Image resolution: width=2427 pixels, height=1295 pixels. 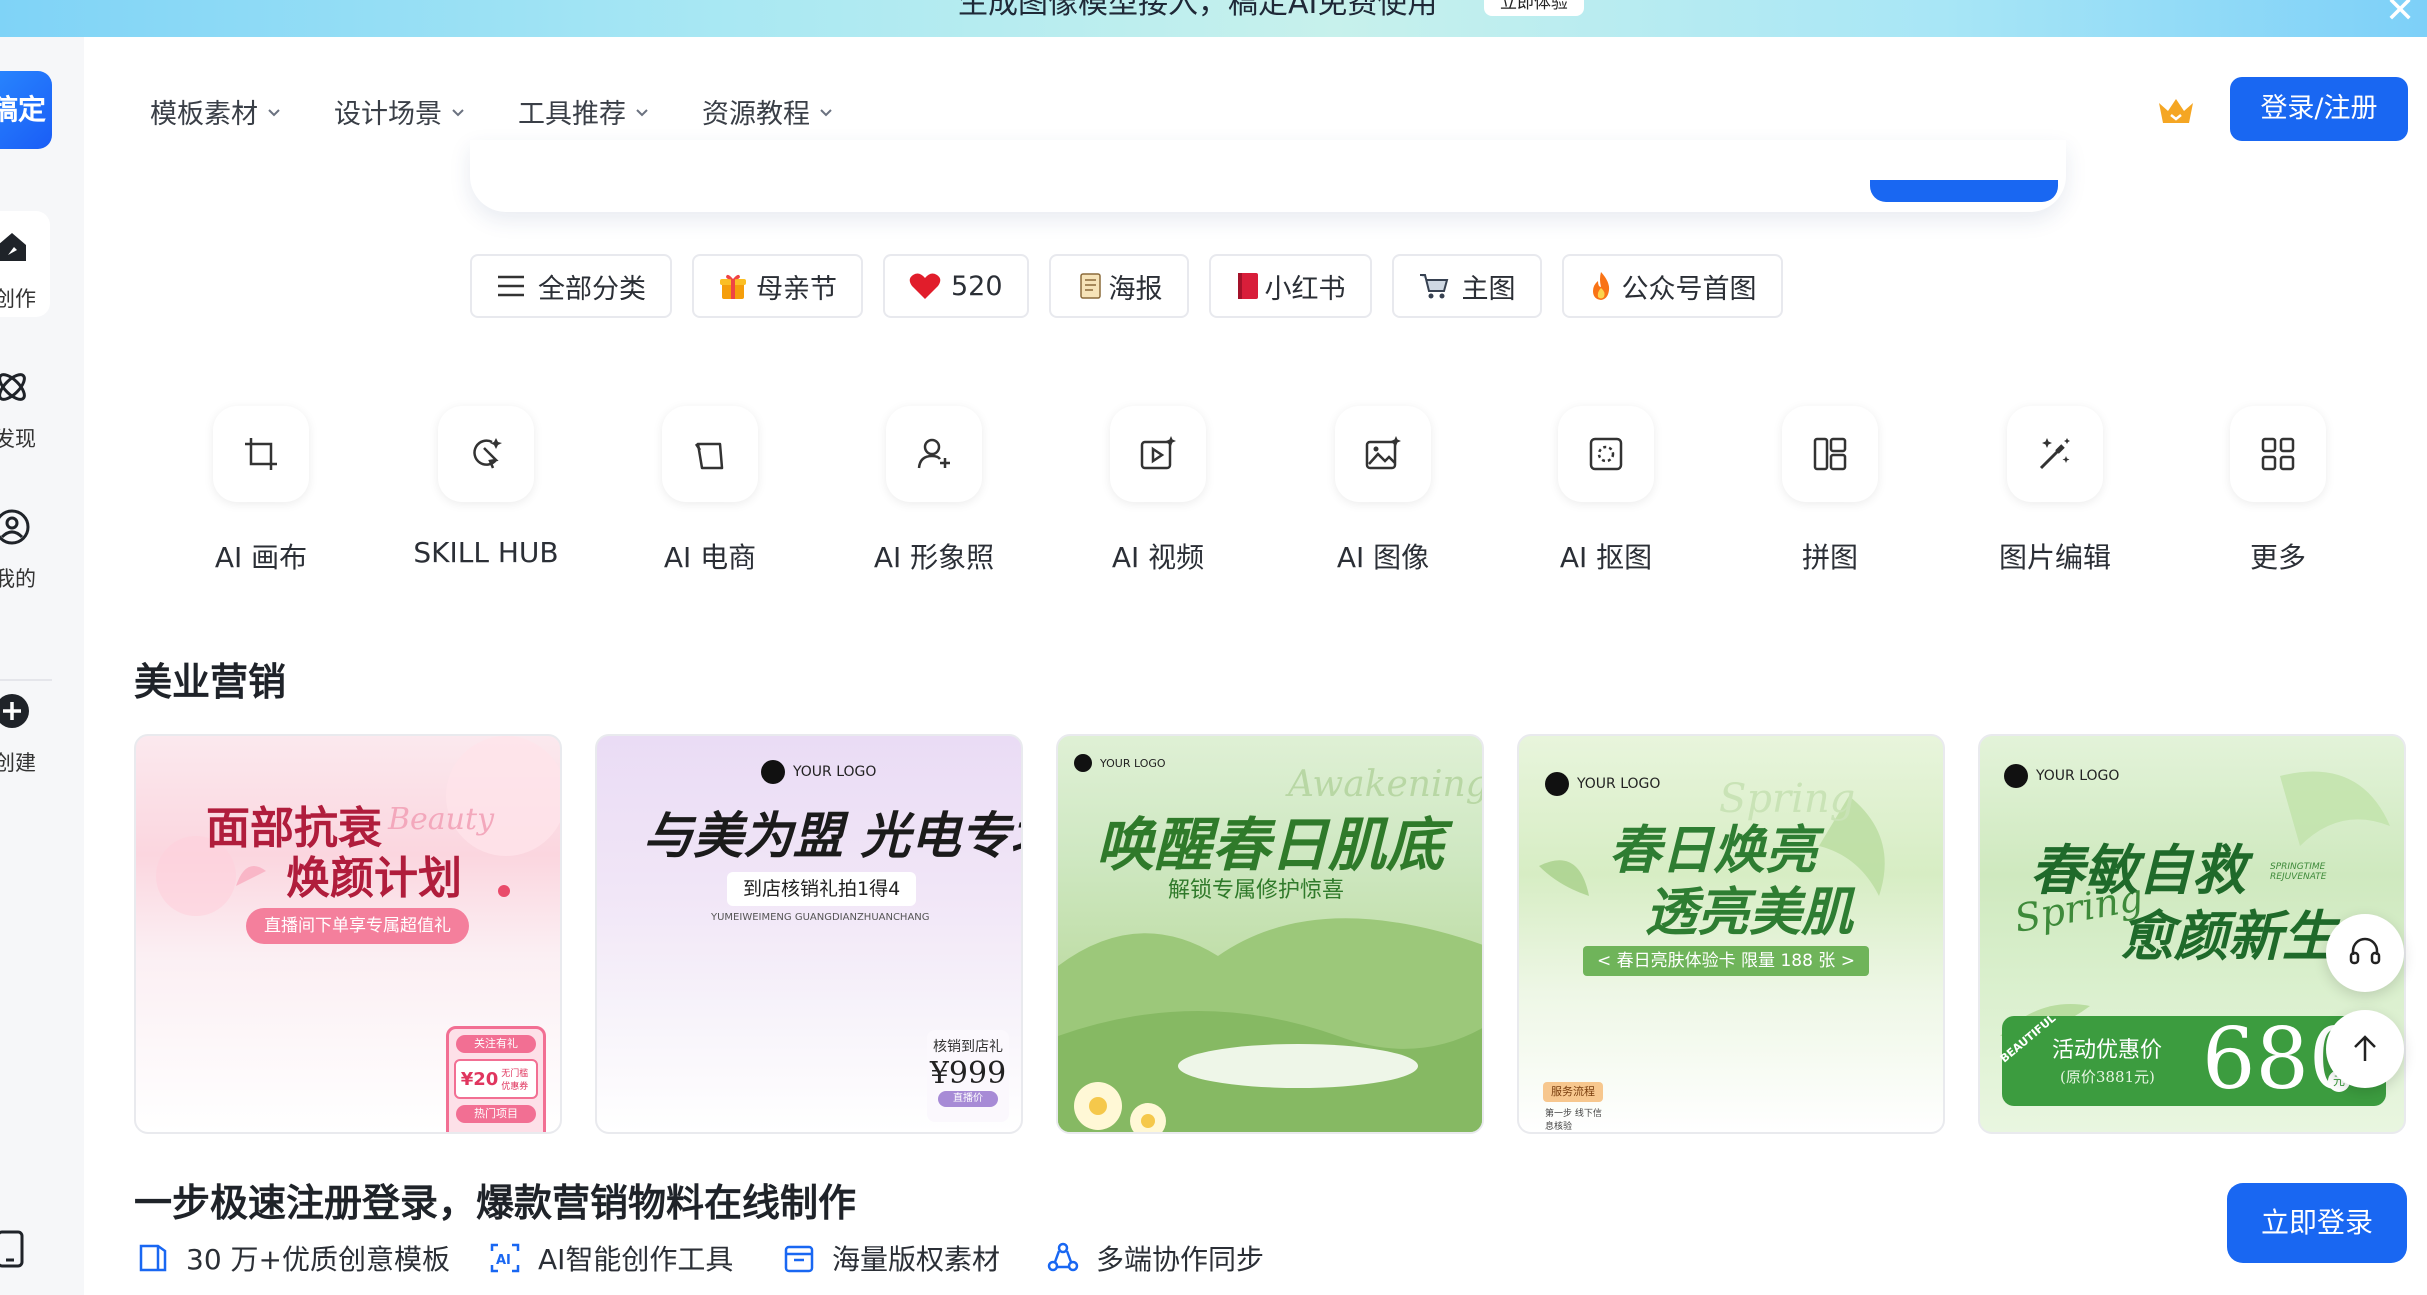 I want to click on chip-wechat-cover: 公众号首图, so click(x=1672, y=286).